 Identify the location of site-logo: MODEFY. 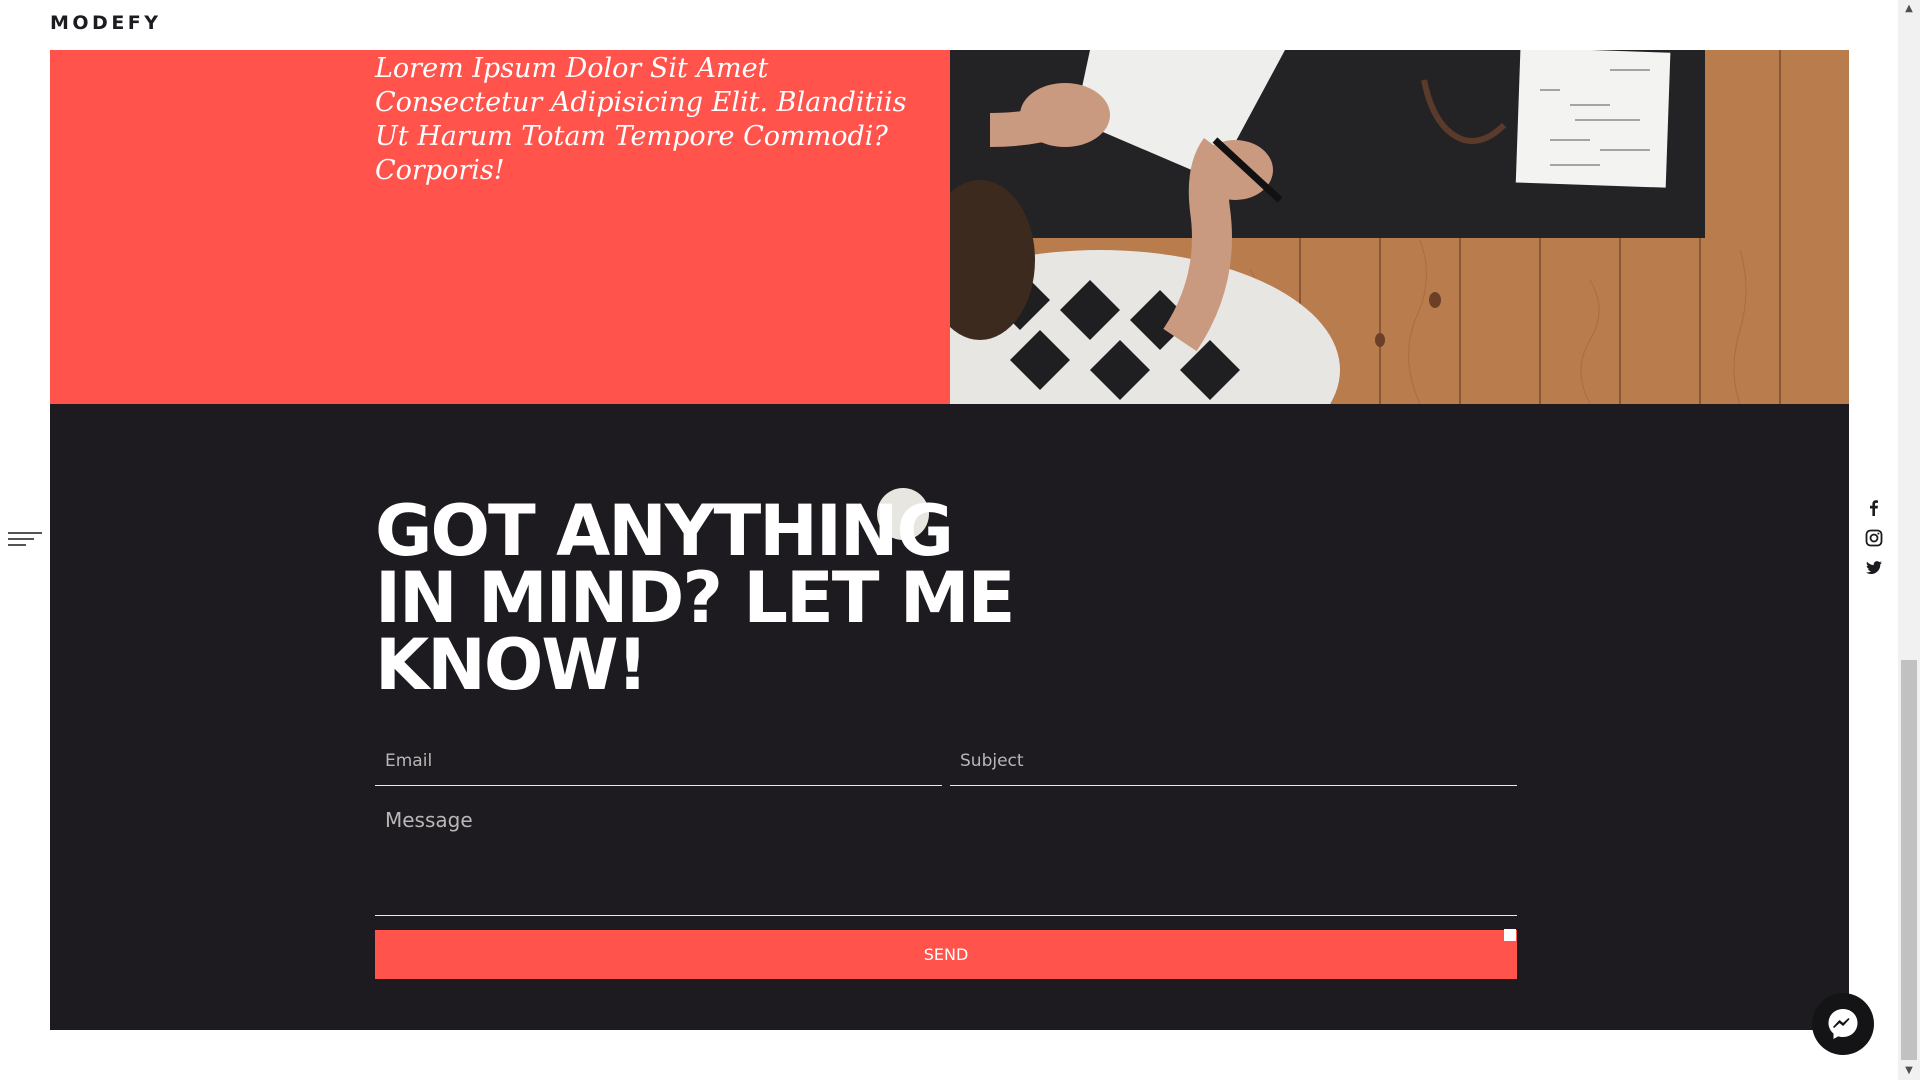
(106, 23).